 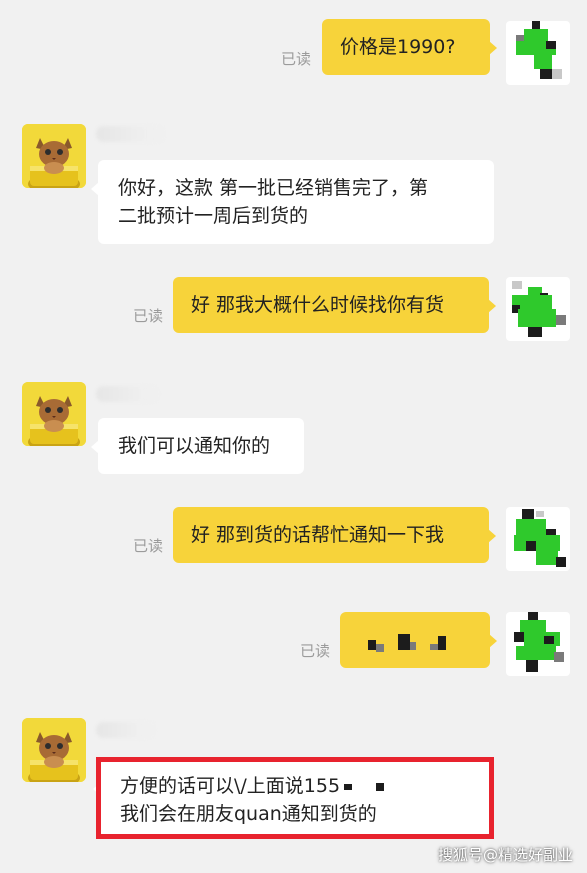 I want to click on incoming-message-bubble: 方便的话可以\/上面说155 我们会在朋友quan通知到货的, so click(x=291, y=798).